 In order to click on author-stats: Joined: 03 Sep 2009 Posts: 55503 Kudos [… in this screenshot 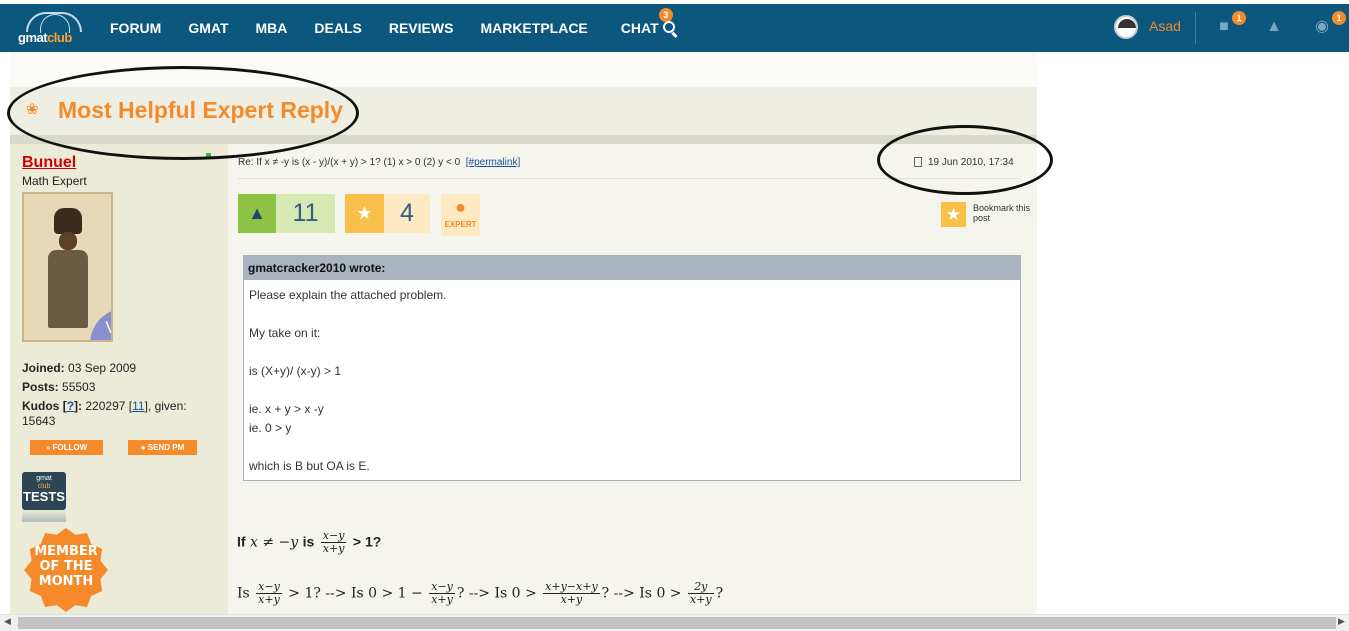, I will do `click(104, 394)`.